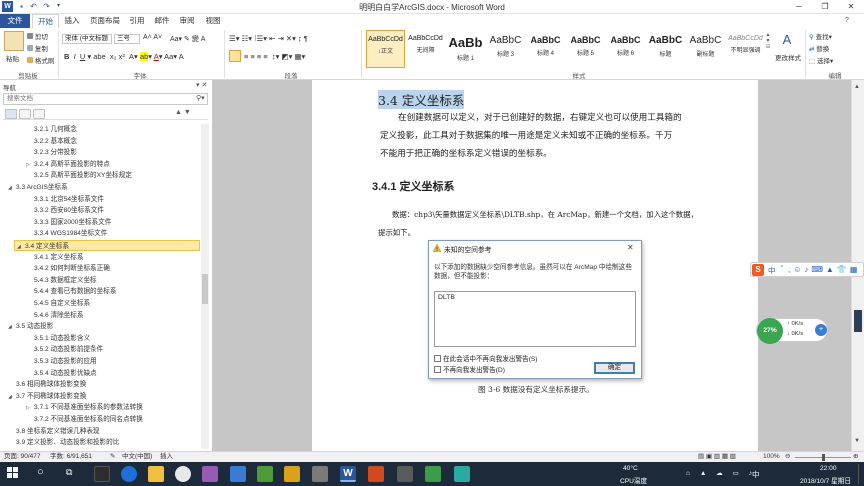 This screenshot has width=864, height=486. I want to click on change-case-icon: Aa▾ ✎ 變 A, so click(187, 39).